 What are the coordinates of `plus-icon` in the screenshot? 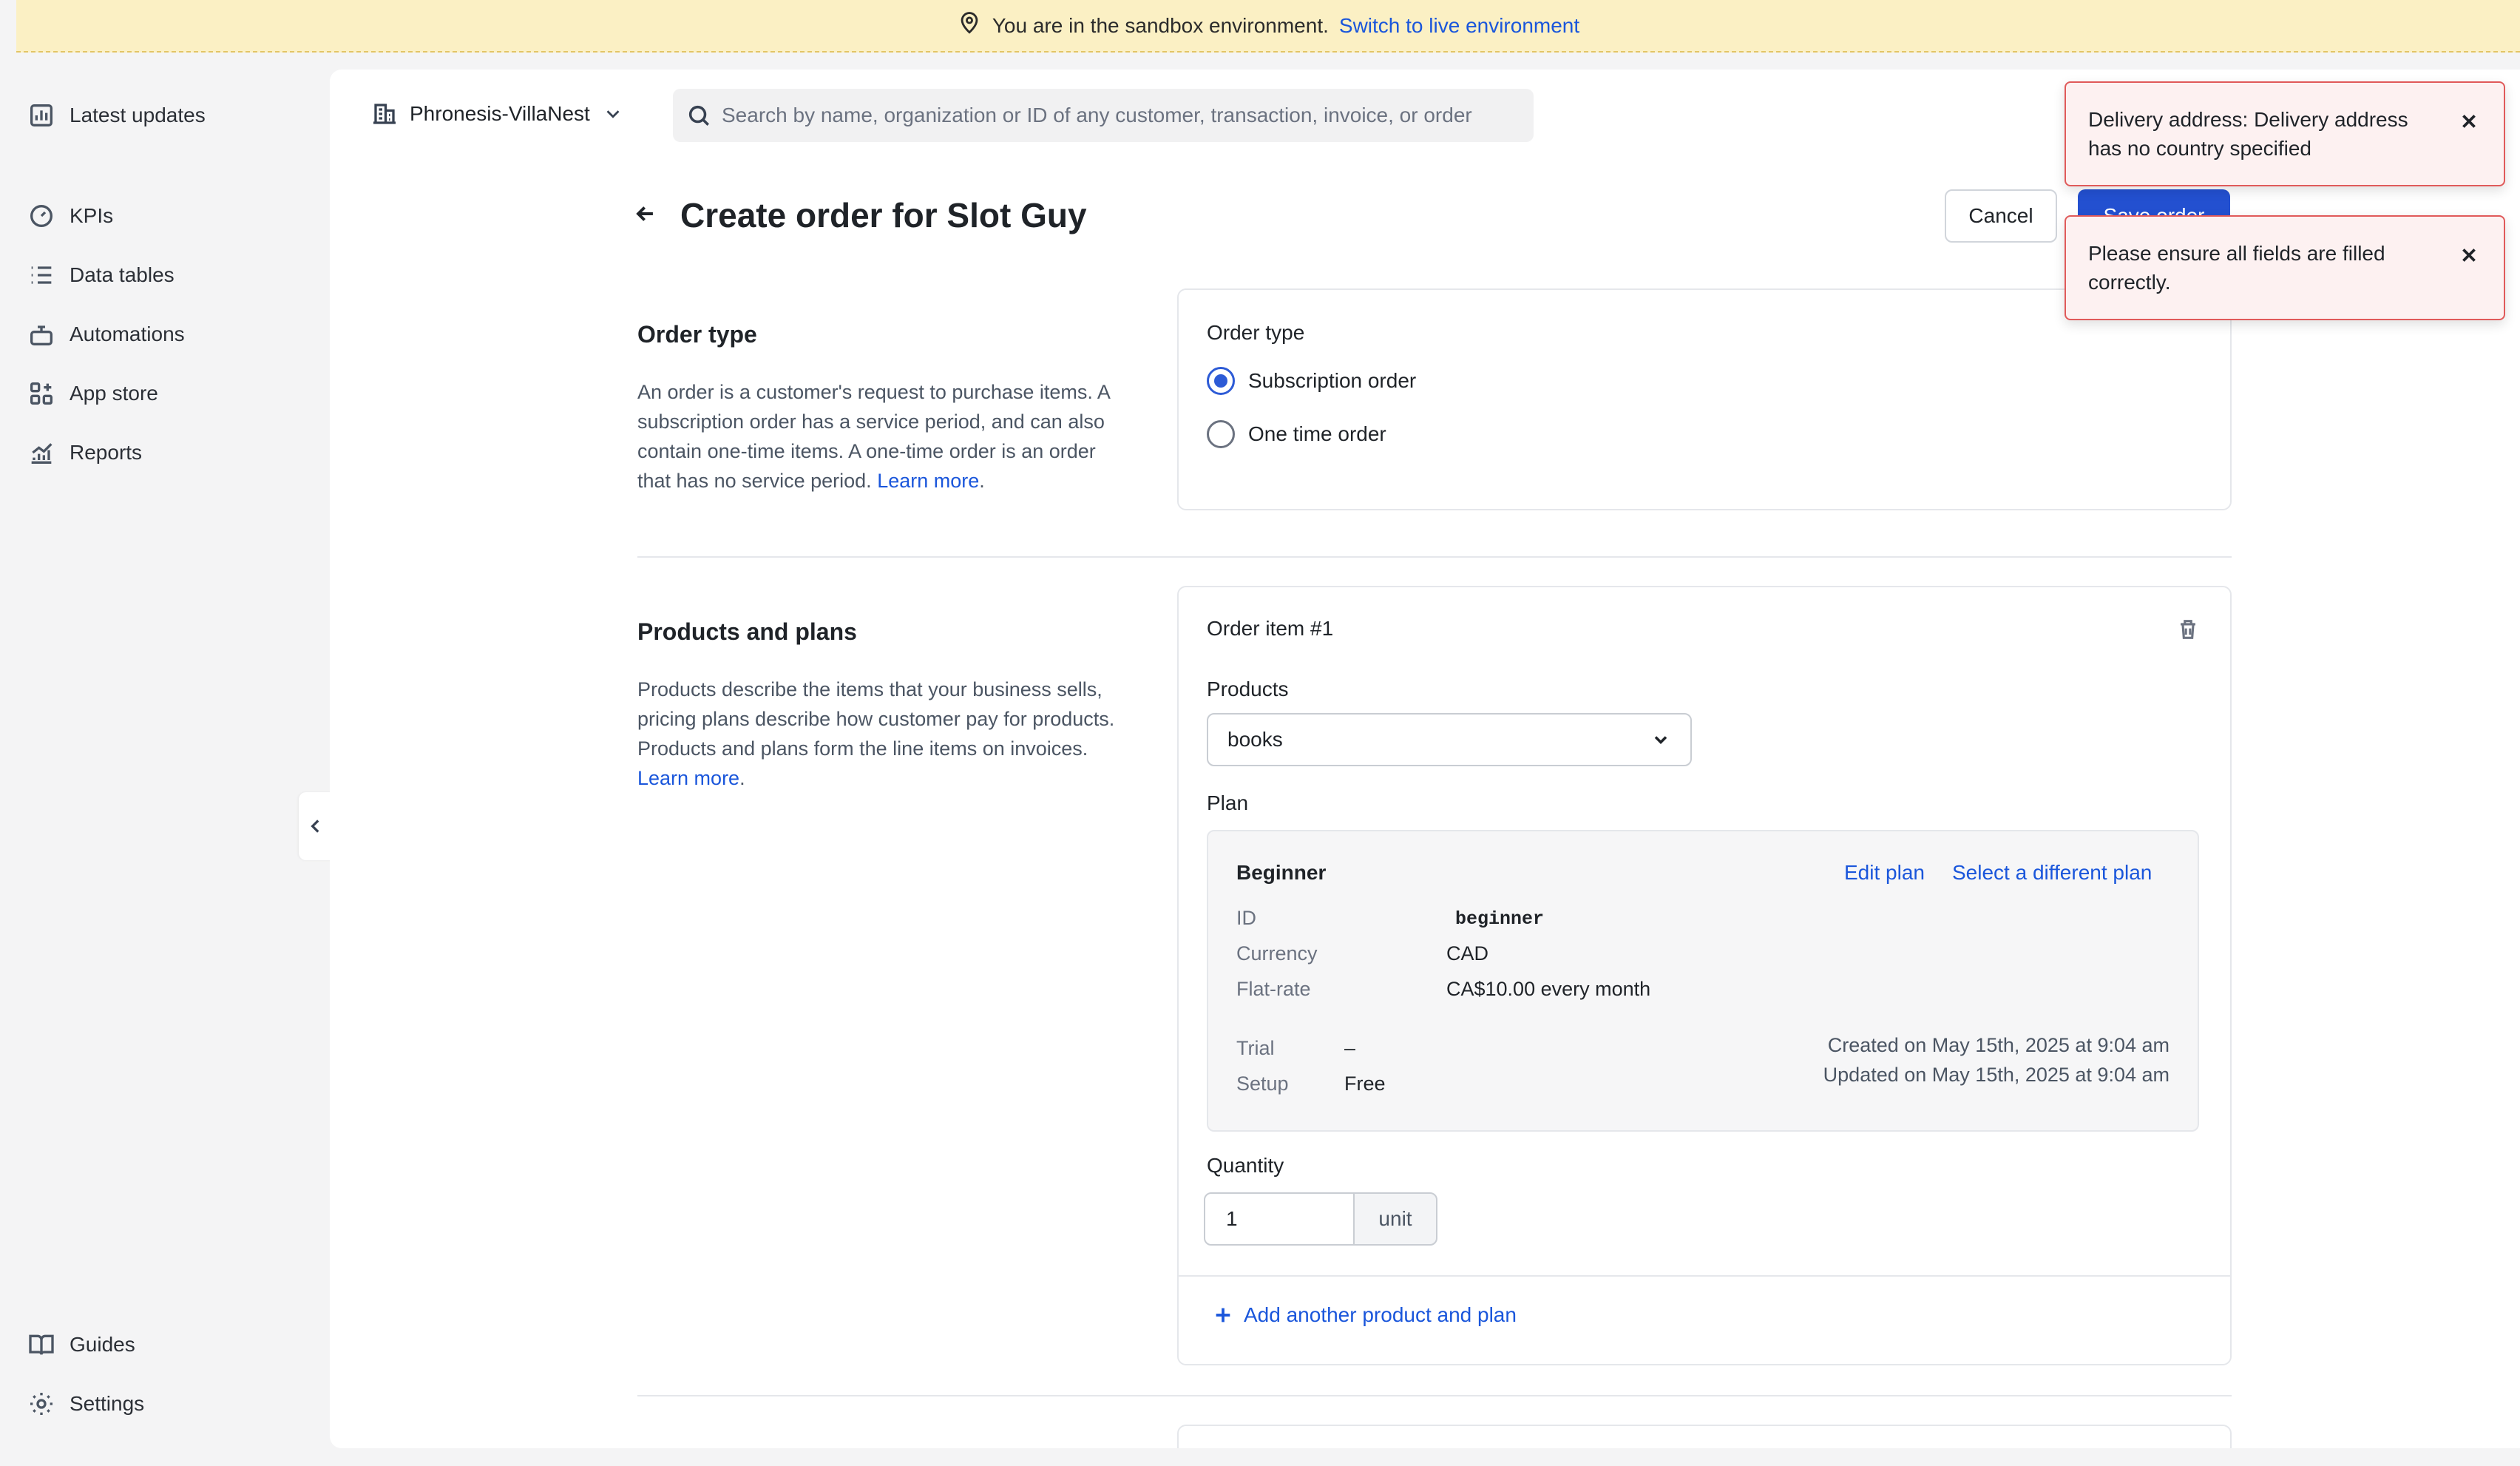 It's located at (1223, 1315).